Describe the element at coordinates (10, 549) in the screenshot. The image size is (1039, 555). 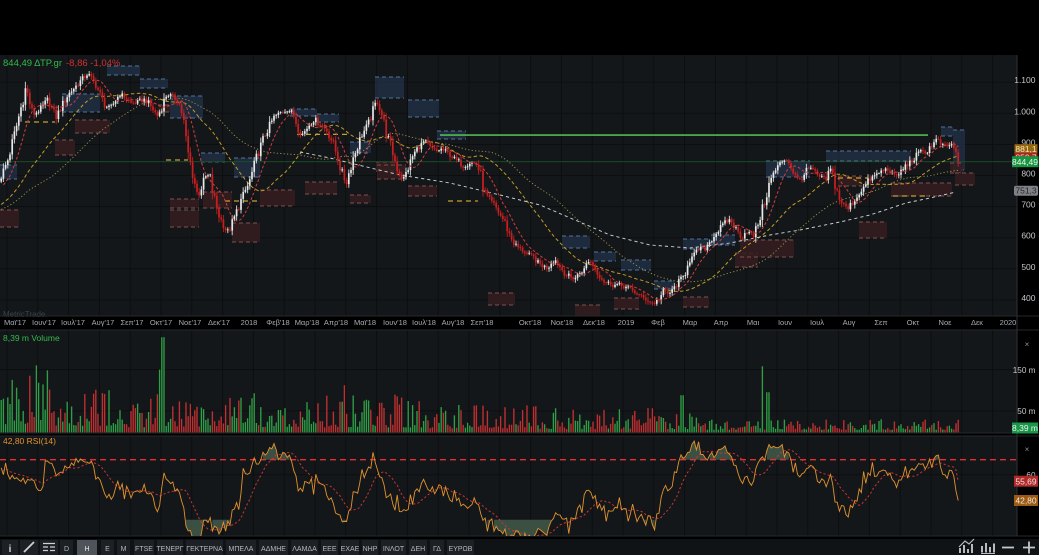
I see `svg-text: i` at that location.